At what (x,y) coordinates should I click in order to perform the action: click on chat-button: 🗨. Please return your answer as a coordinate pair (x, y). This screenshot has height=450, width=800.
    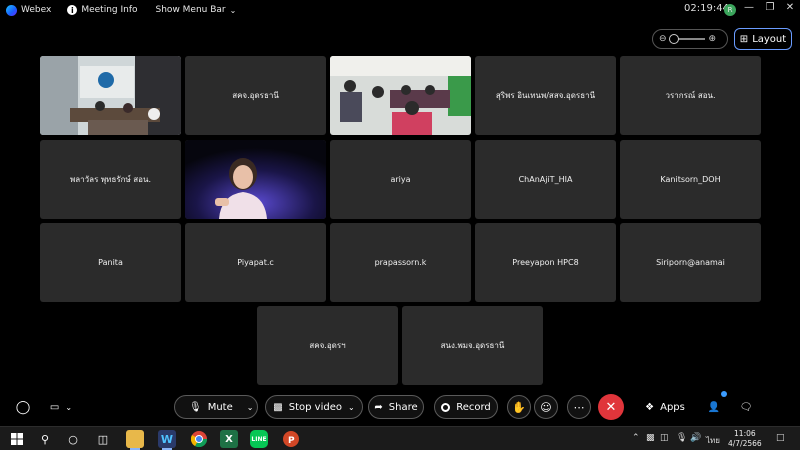
    Looking at the image, I should click on (746, 407).